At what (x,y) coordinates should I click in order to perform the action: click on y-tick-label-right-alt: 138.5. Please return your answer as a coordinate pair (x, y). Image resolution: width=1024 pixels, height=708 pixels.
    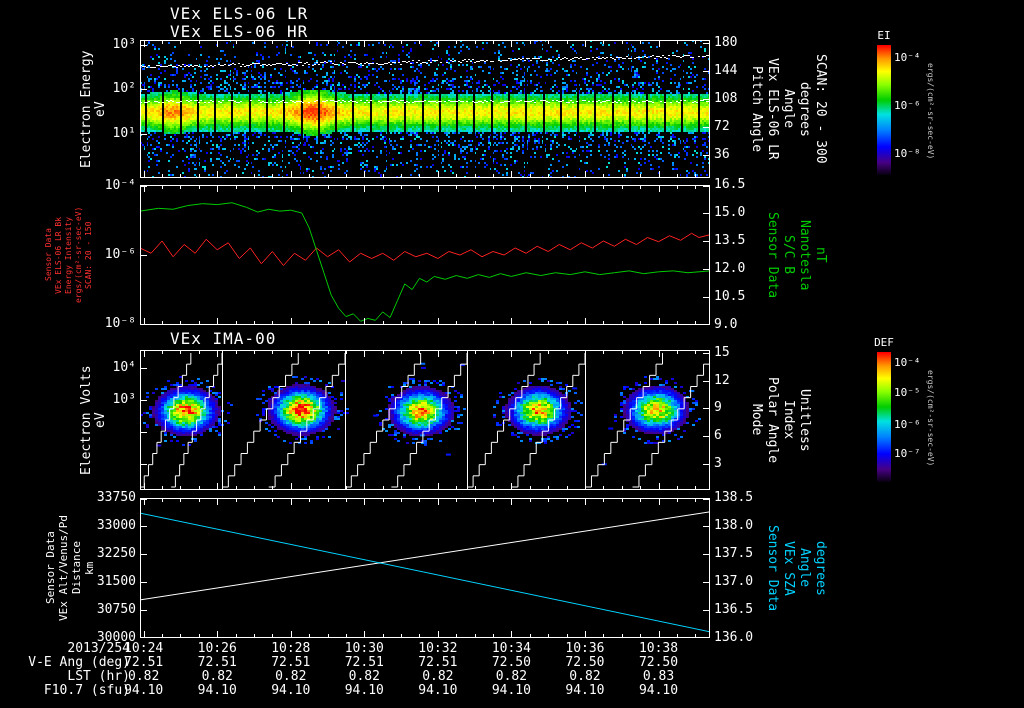
    Looking at the image, I should click on (734, 497).